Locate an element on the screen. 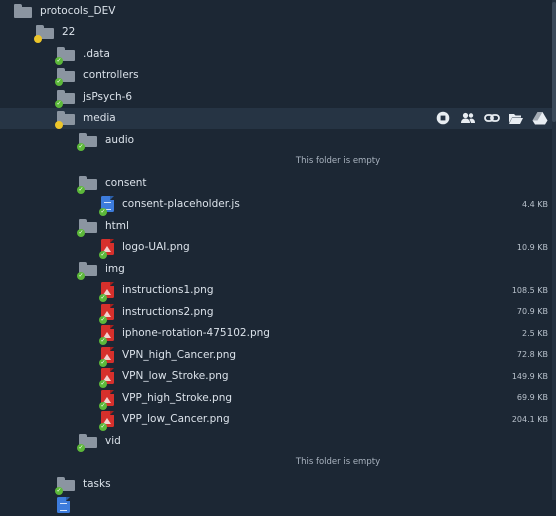 This screenshot has width=556, height=516. tree-row-tasks: ✓ tasks is located at coordinates (278, 484).